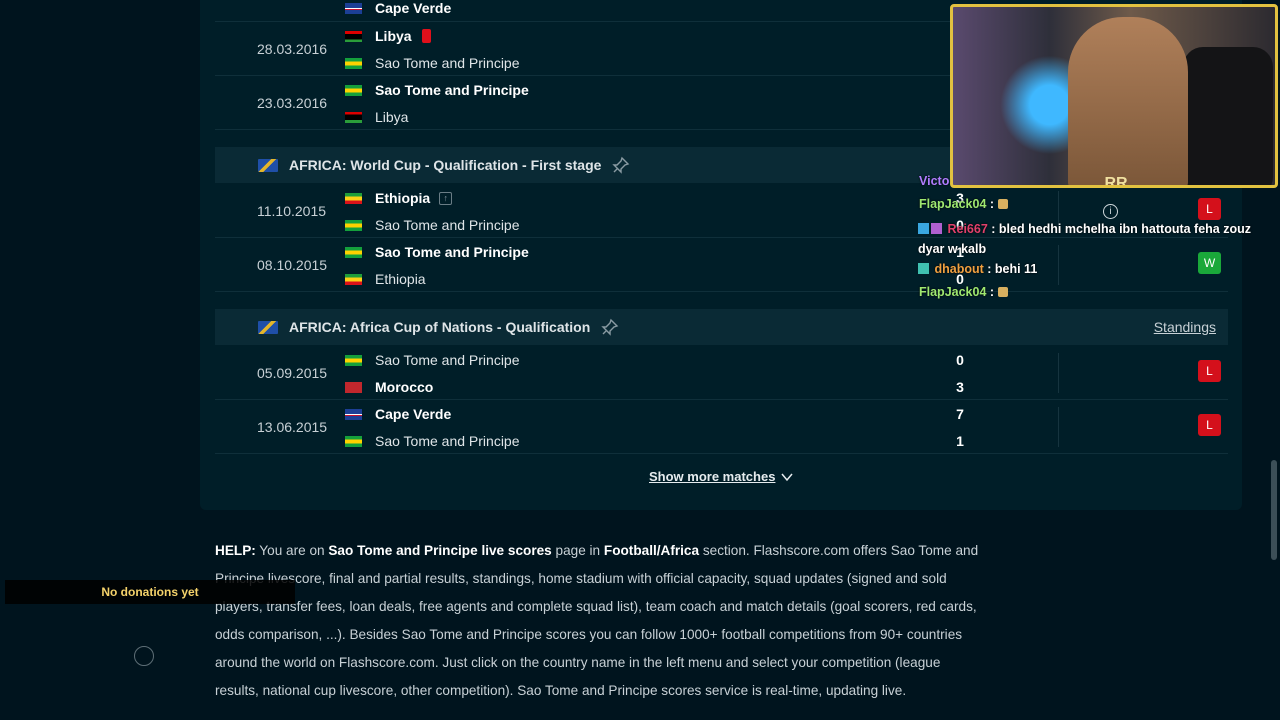 The width and height of the screenshot is (1280, 720). Describe the element at coordinates (292, 265) in the screenshot. I see `match-date: 08.10.2015` at that location.